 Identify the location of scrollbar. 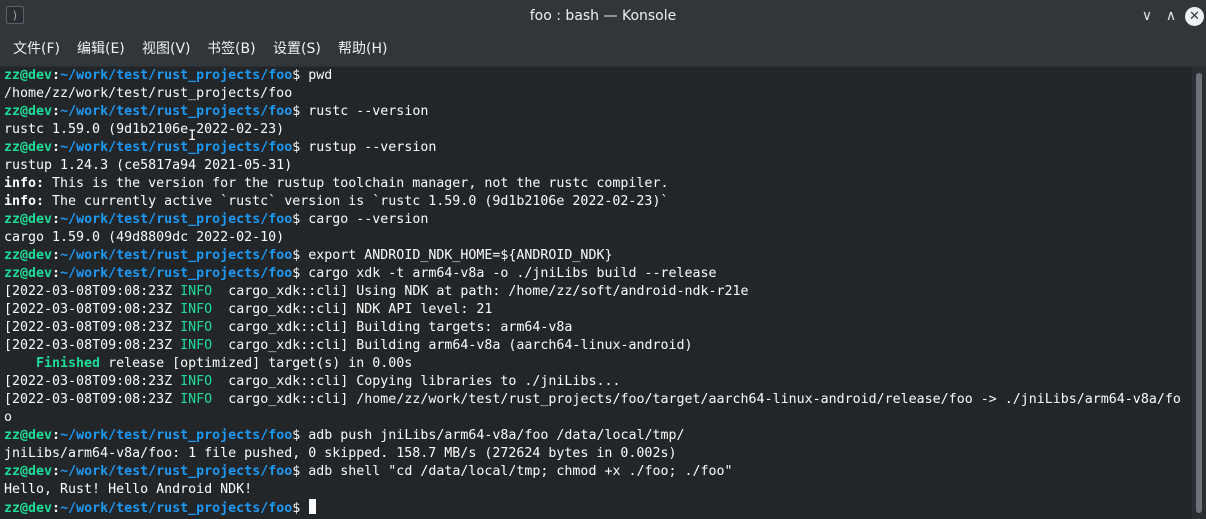
(1199, 293).